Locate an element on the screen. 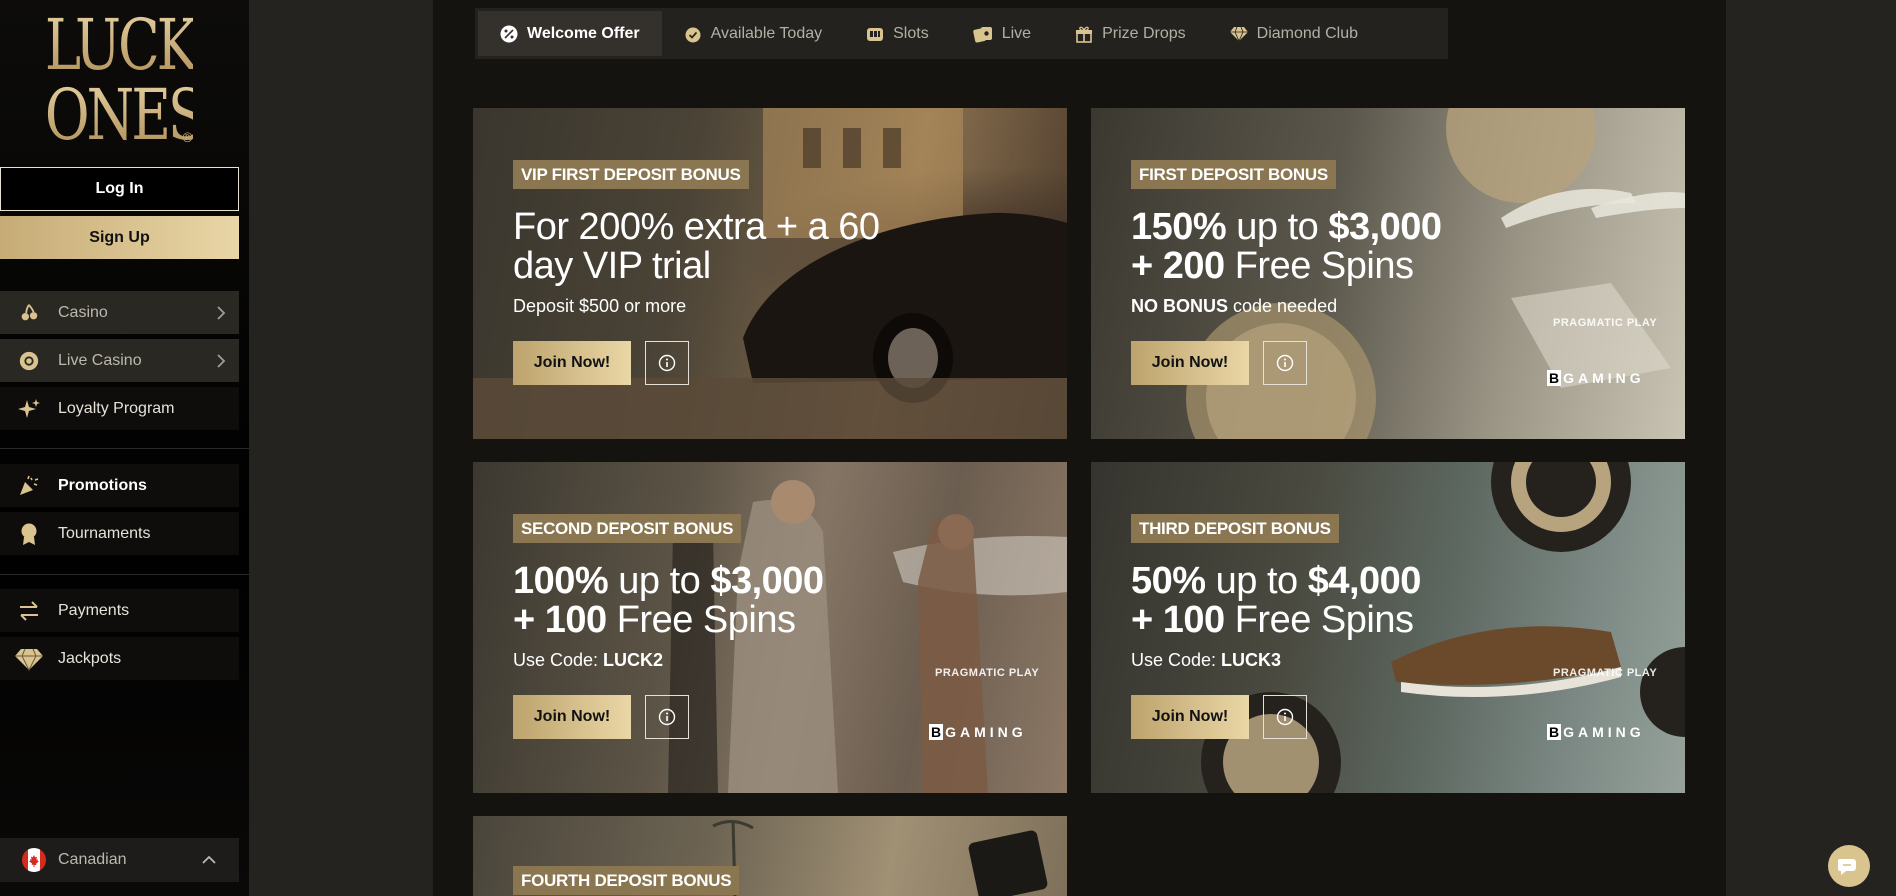 The width and height of the screenshot is (1896, 896). chat-bubble-icon is located at coordinates (1847, 867).